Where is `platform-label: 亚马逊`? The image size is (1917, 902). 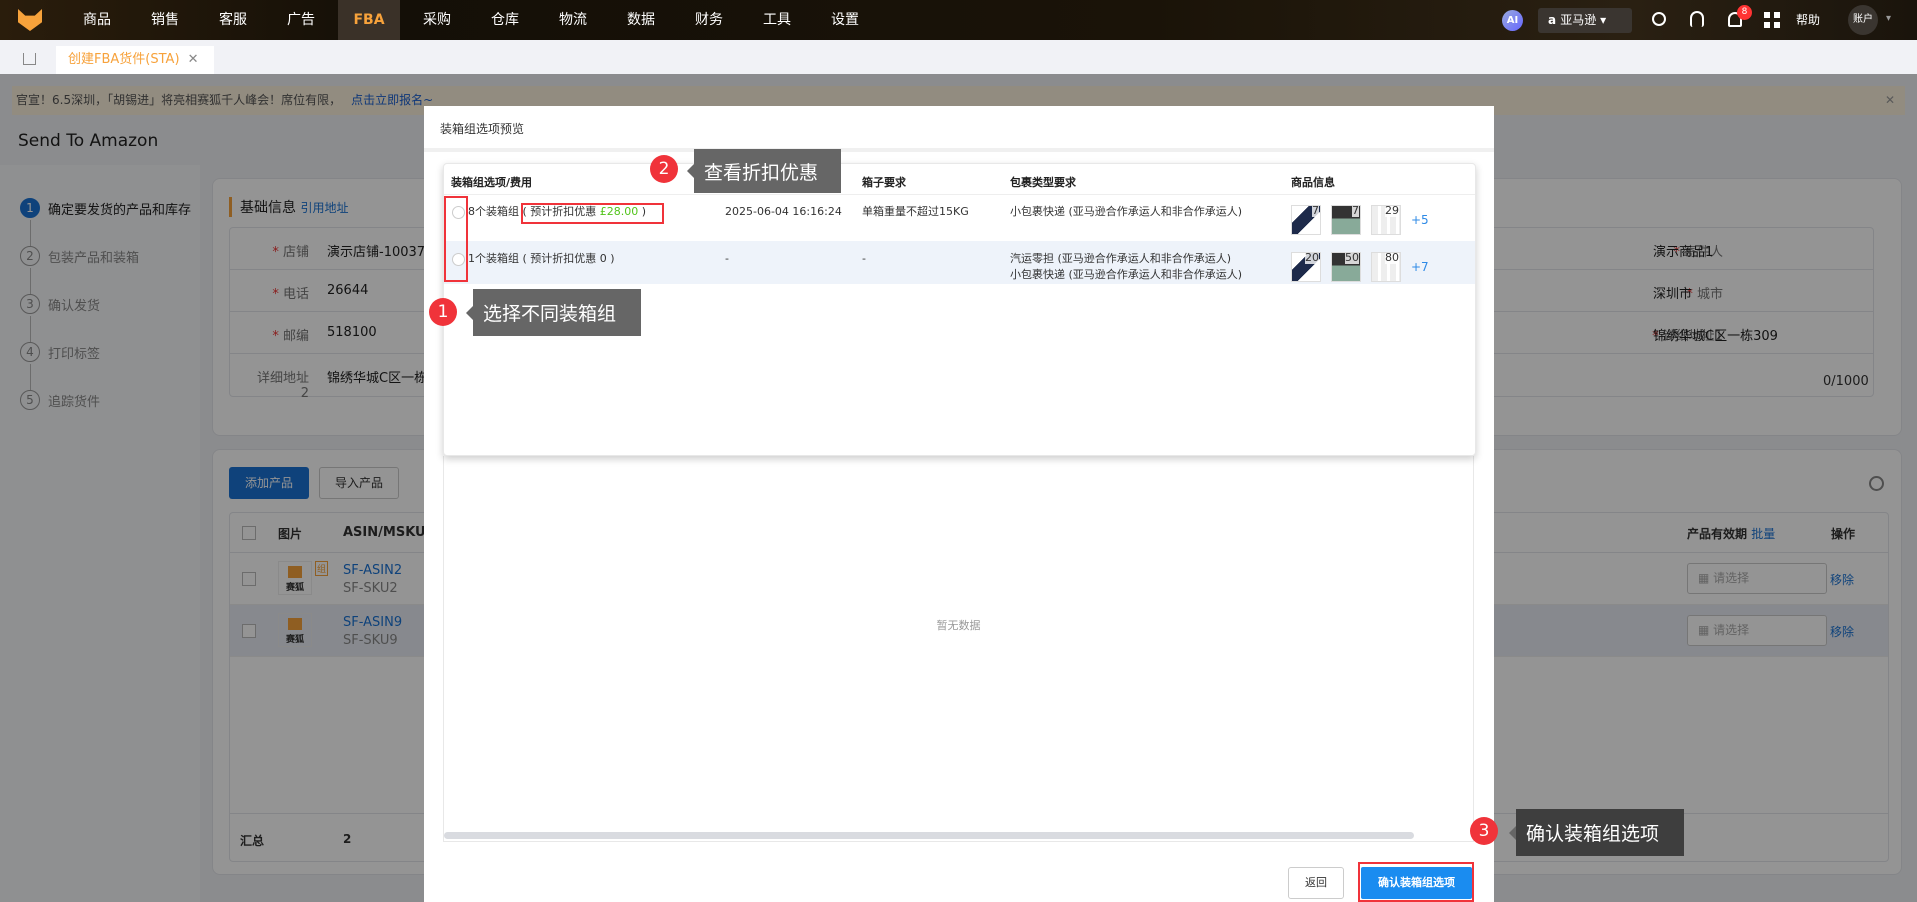
platform-label: 亚马逊 is located at coordinates (1578, 20).